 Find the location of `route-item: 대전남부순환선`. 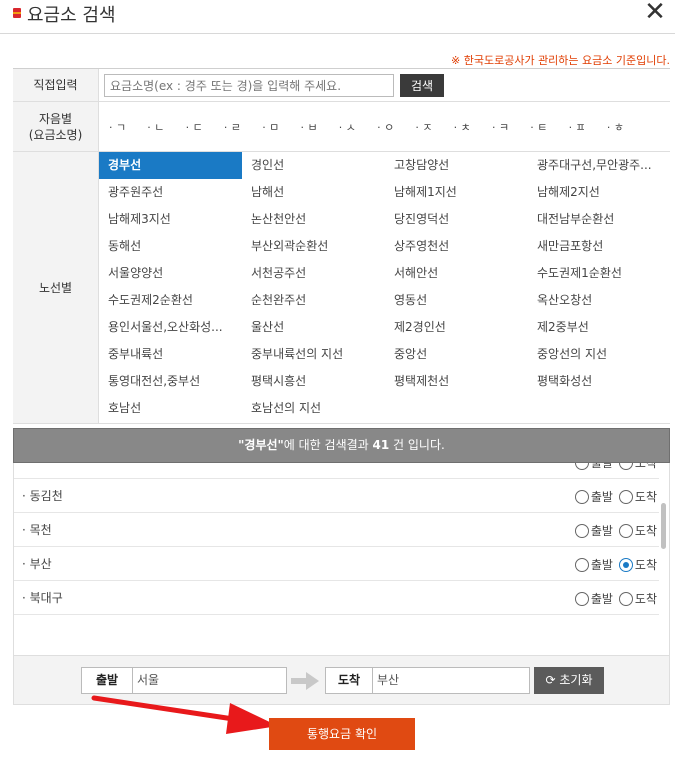

route-item: 대전남부순환선 is located at coordinates (599, 219).